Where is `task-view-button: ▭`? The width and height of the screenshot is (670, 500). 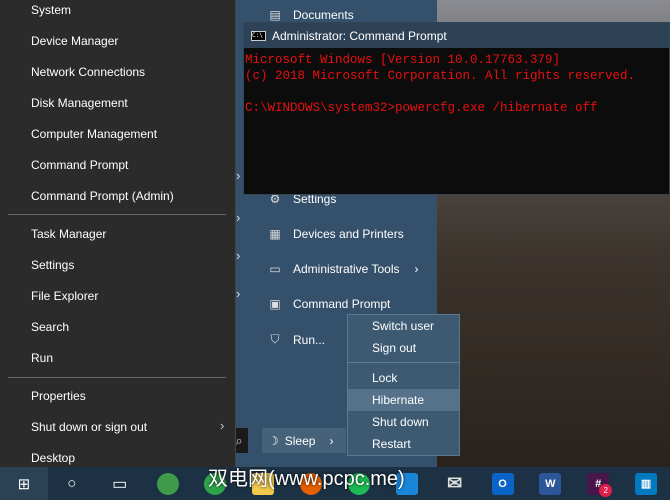
task-view-button: ▭ is located at coordinates (120, 483).